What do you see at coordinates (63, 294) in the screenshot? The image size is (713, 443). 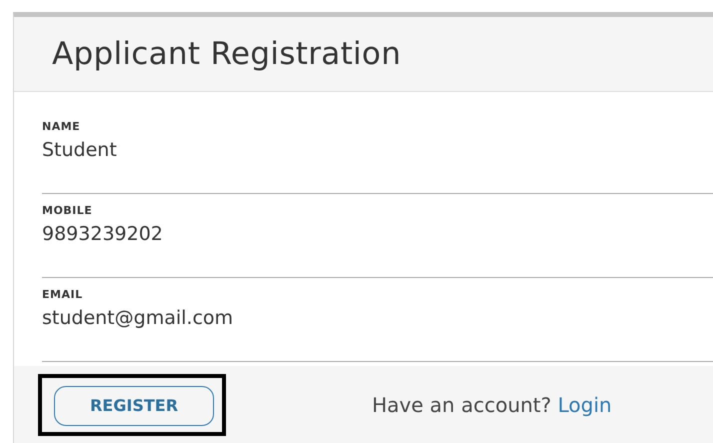 I see `field-label: EMAIL` at bounding box center [63, 294].